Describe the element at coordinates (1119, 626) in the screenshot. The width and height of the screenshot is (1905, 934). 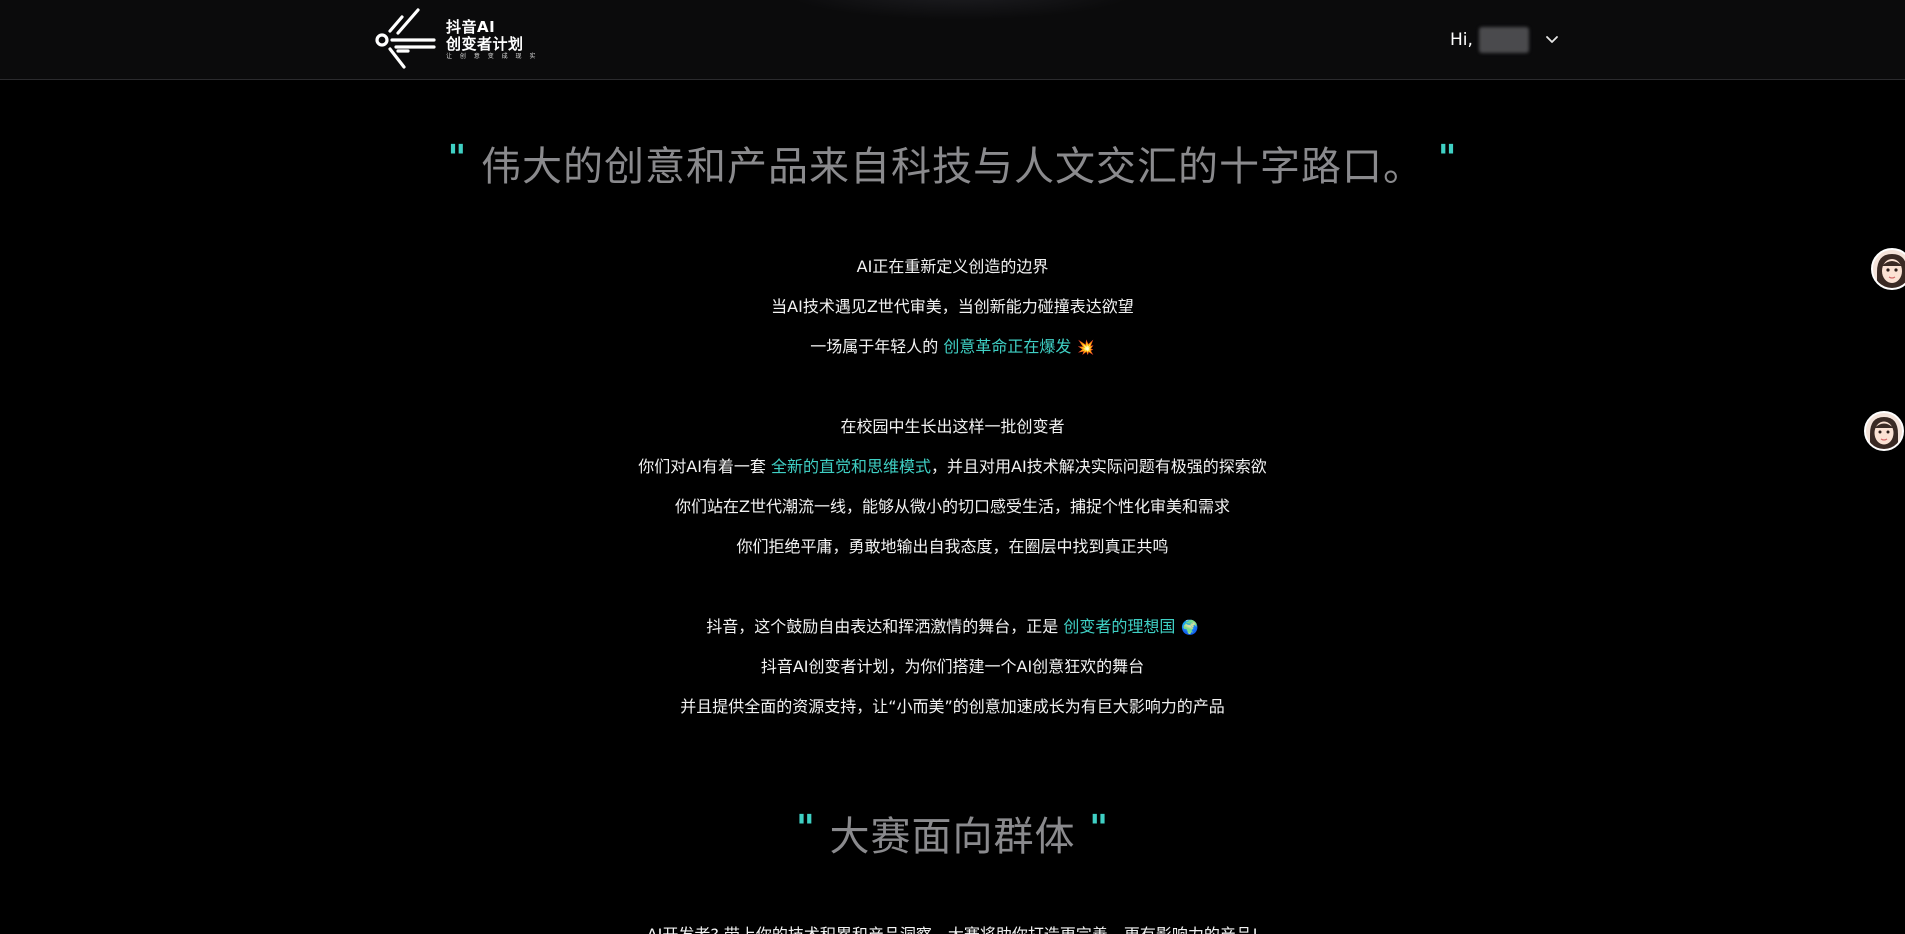
I see `douyin-line-1-highlight: 创变者的理想国` at that location.